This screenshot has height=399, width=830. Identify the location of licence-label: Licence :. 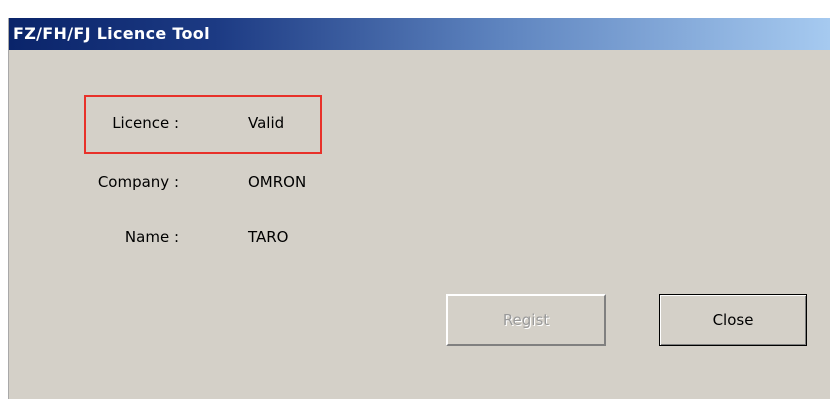
(145, 123).